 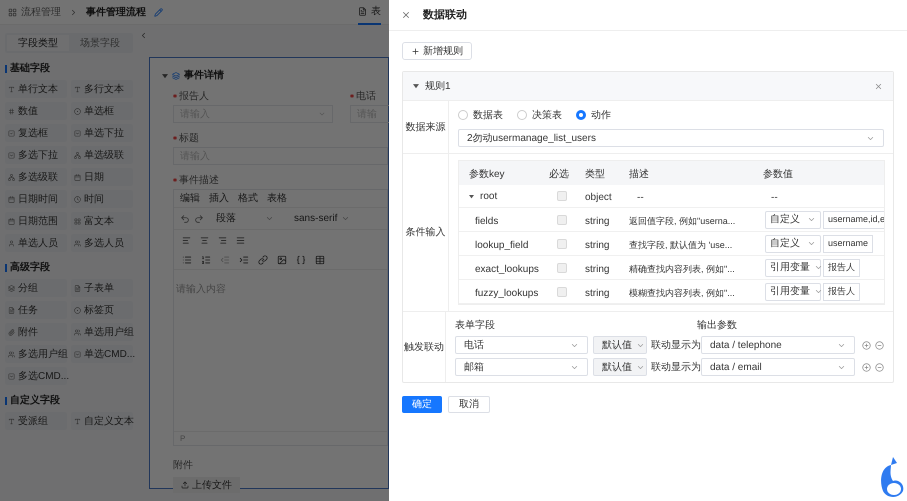 What do you see at coordinates (245, 219) in the screenshot?
I see `block-format-select: 段落` at bounding box center [245, 219].